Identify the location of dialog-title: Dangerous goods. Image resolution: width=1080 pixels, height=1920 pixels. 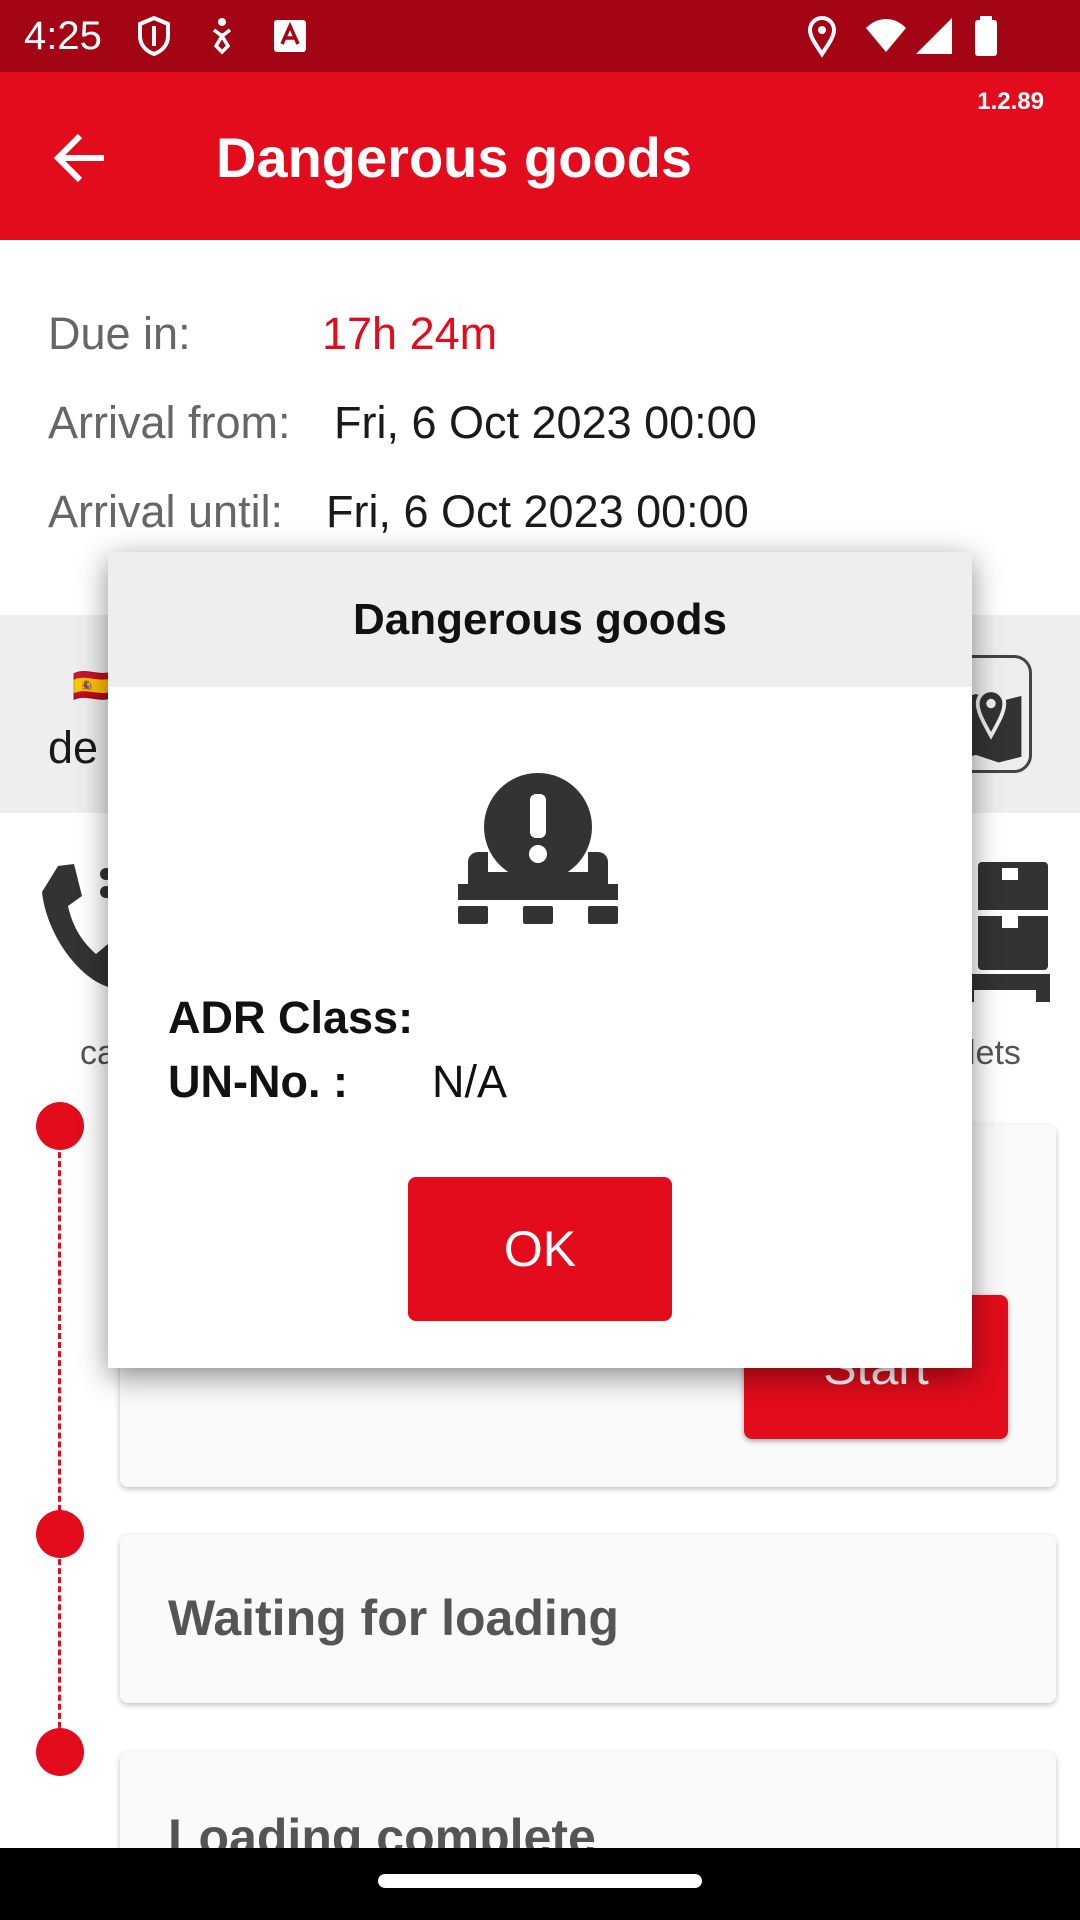
(540, 619).